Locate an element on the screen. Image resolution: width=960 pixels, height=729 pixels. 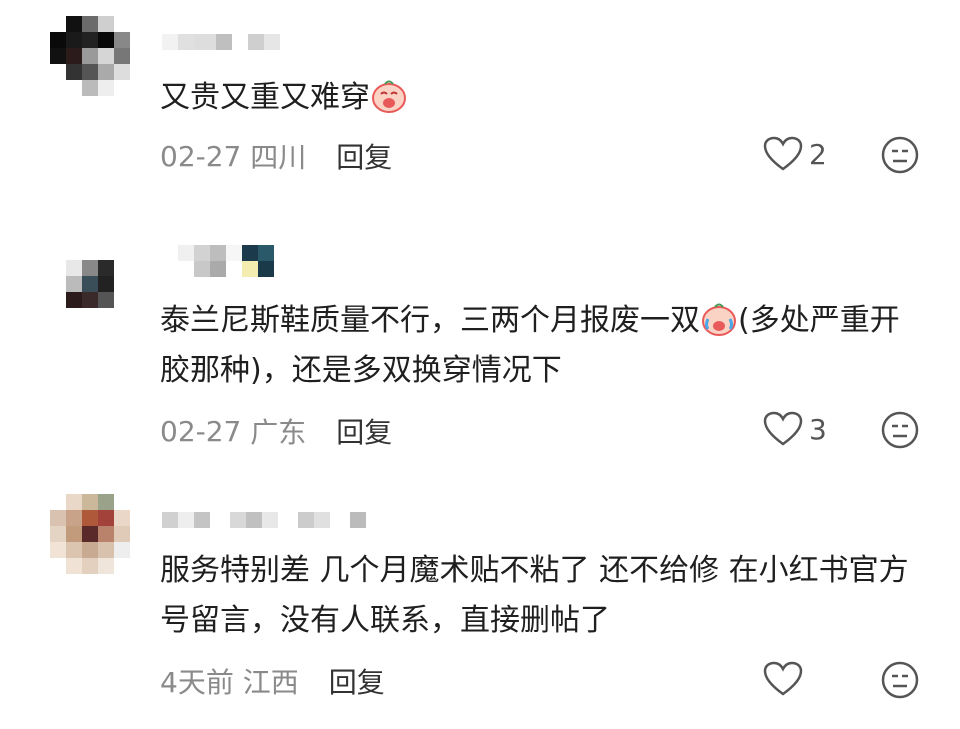
comment-location: 广东 is located at coordinates (278, 432).